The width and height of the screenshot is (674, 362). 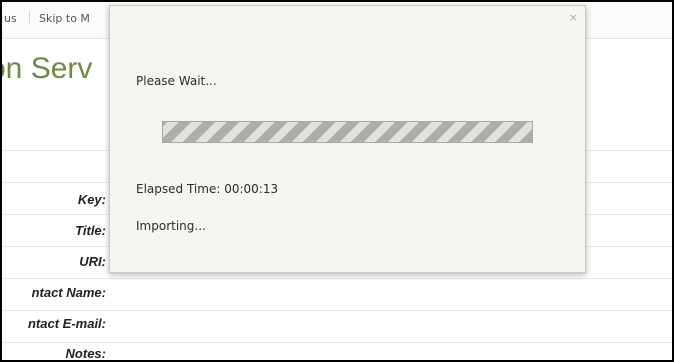 What do you see at coordinates (92, 261) in the screenshot?
I see `uri-label: URI:` at bounding box center [92, 261].